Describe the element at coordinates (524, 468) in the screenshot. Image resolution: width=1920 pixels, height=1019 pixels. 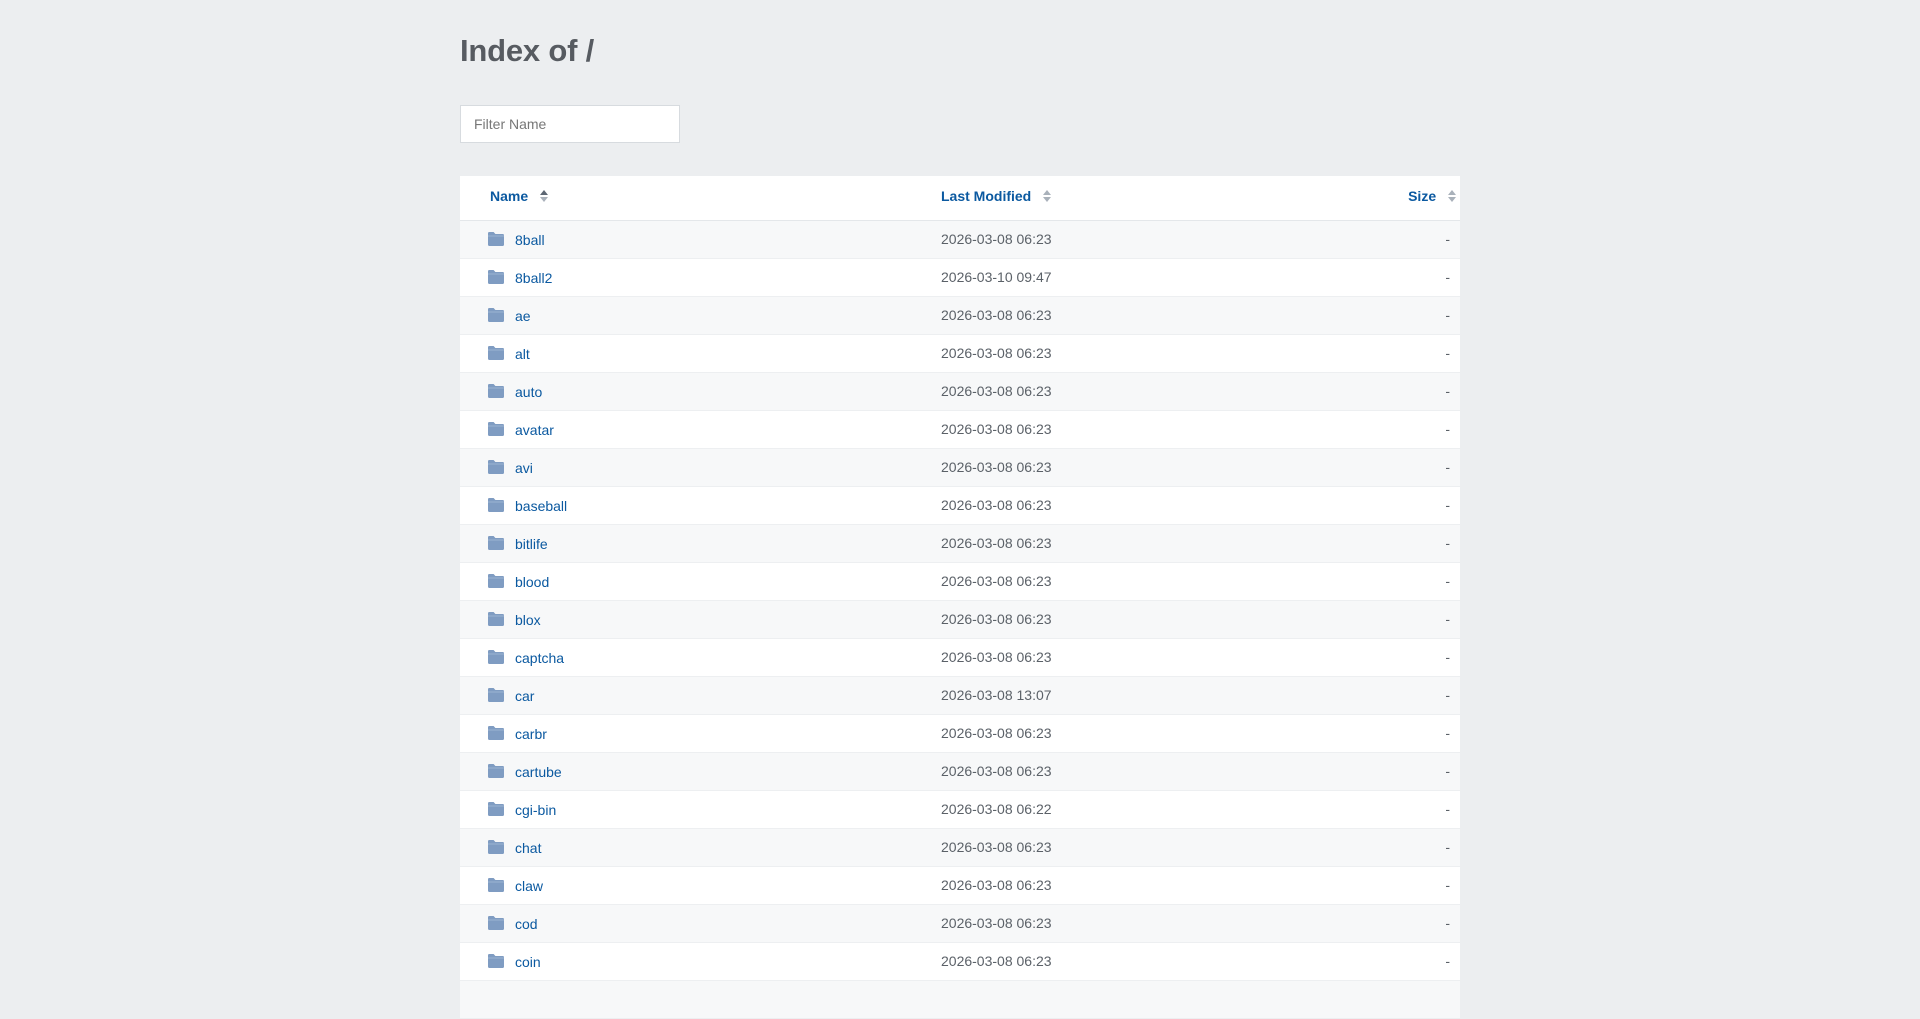
I see `folder-link: avi` at that location.